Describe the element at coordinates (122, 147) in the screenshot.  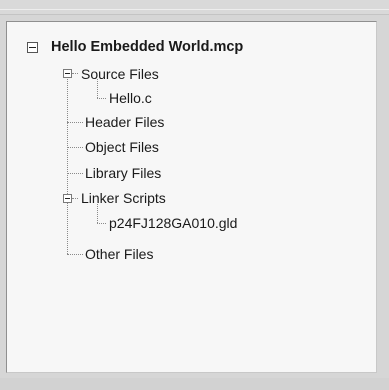
I see `tree-item-object-files: Object Files` at that location.